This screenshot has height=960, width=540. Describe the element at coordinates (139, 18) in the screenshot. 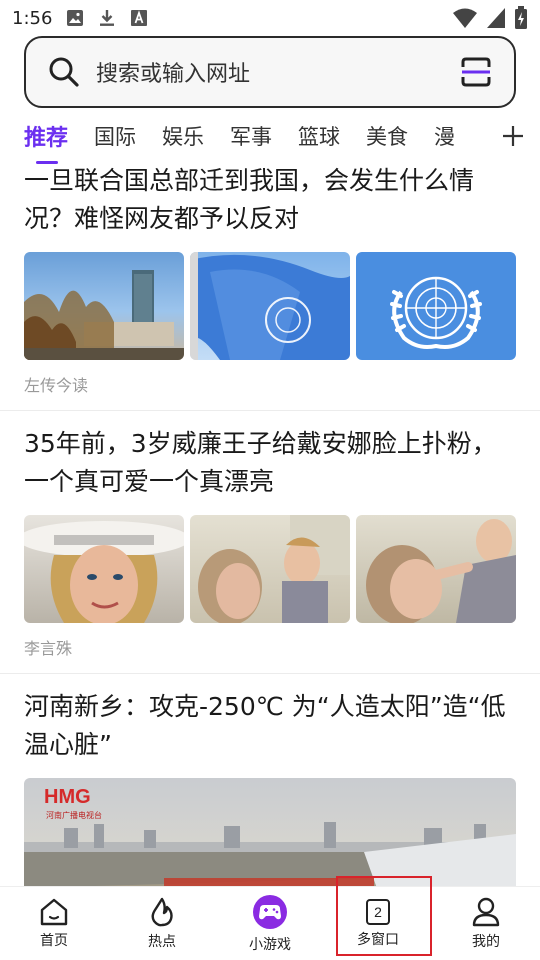

I see `text-notification-icon` at that location.